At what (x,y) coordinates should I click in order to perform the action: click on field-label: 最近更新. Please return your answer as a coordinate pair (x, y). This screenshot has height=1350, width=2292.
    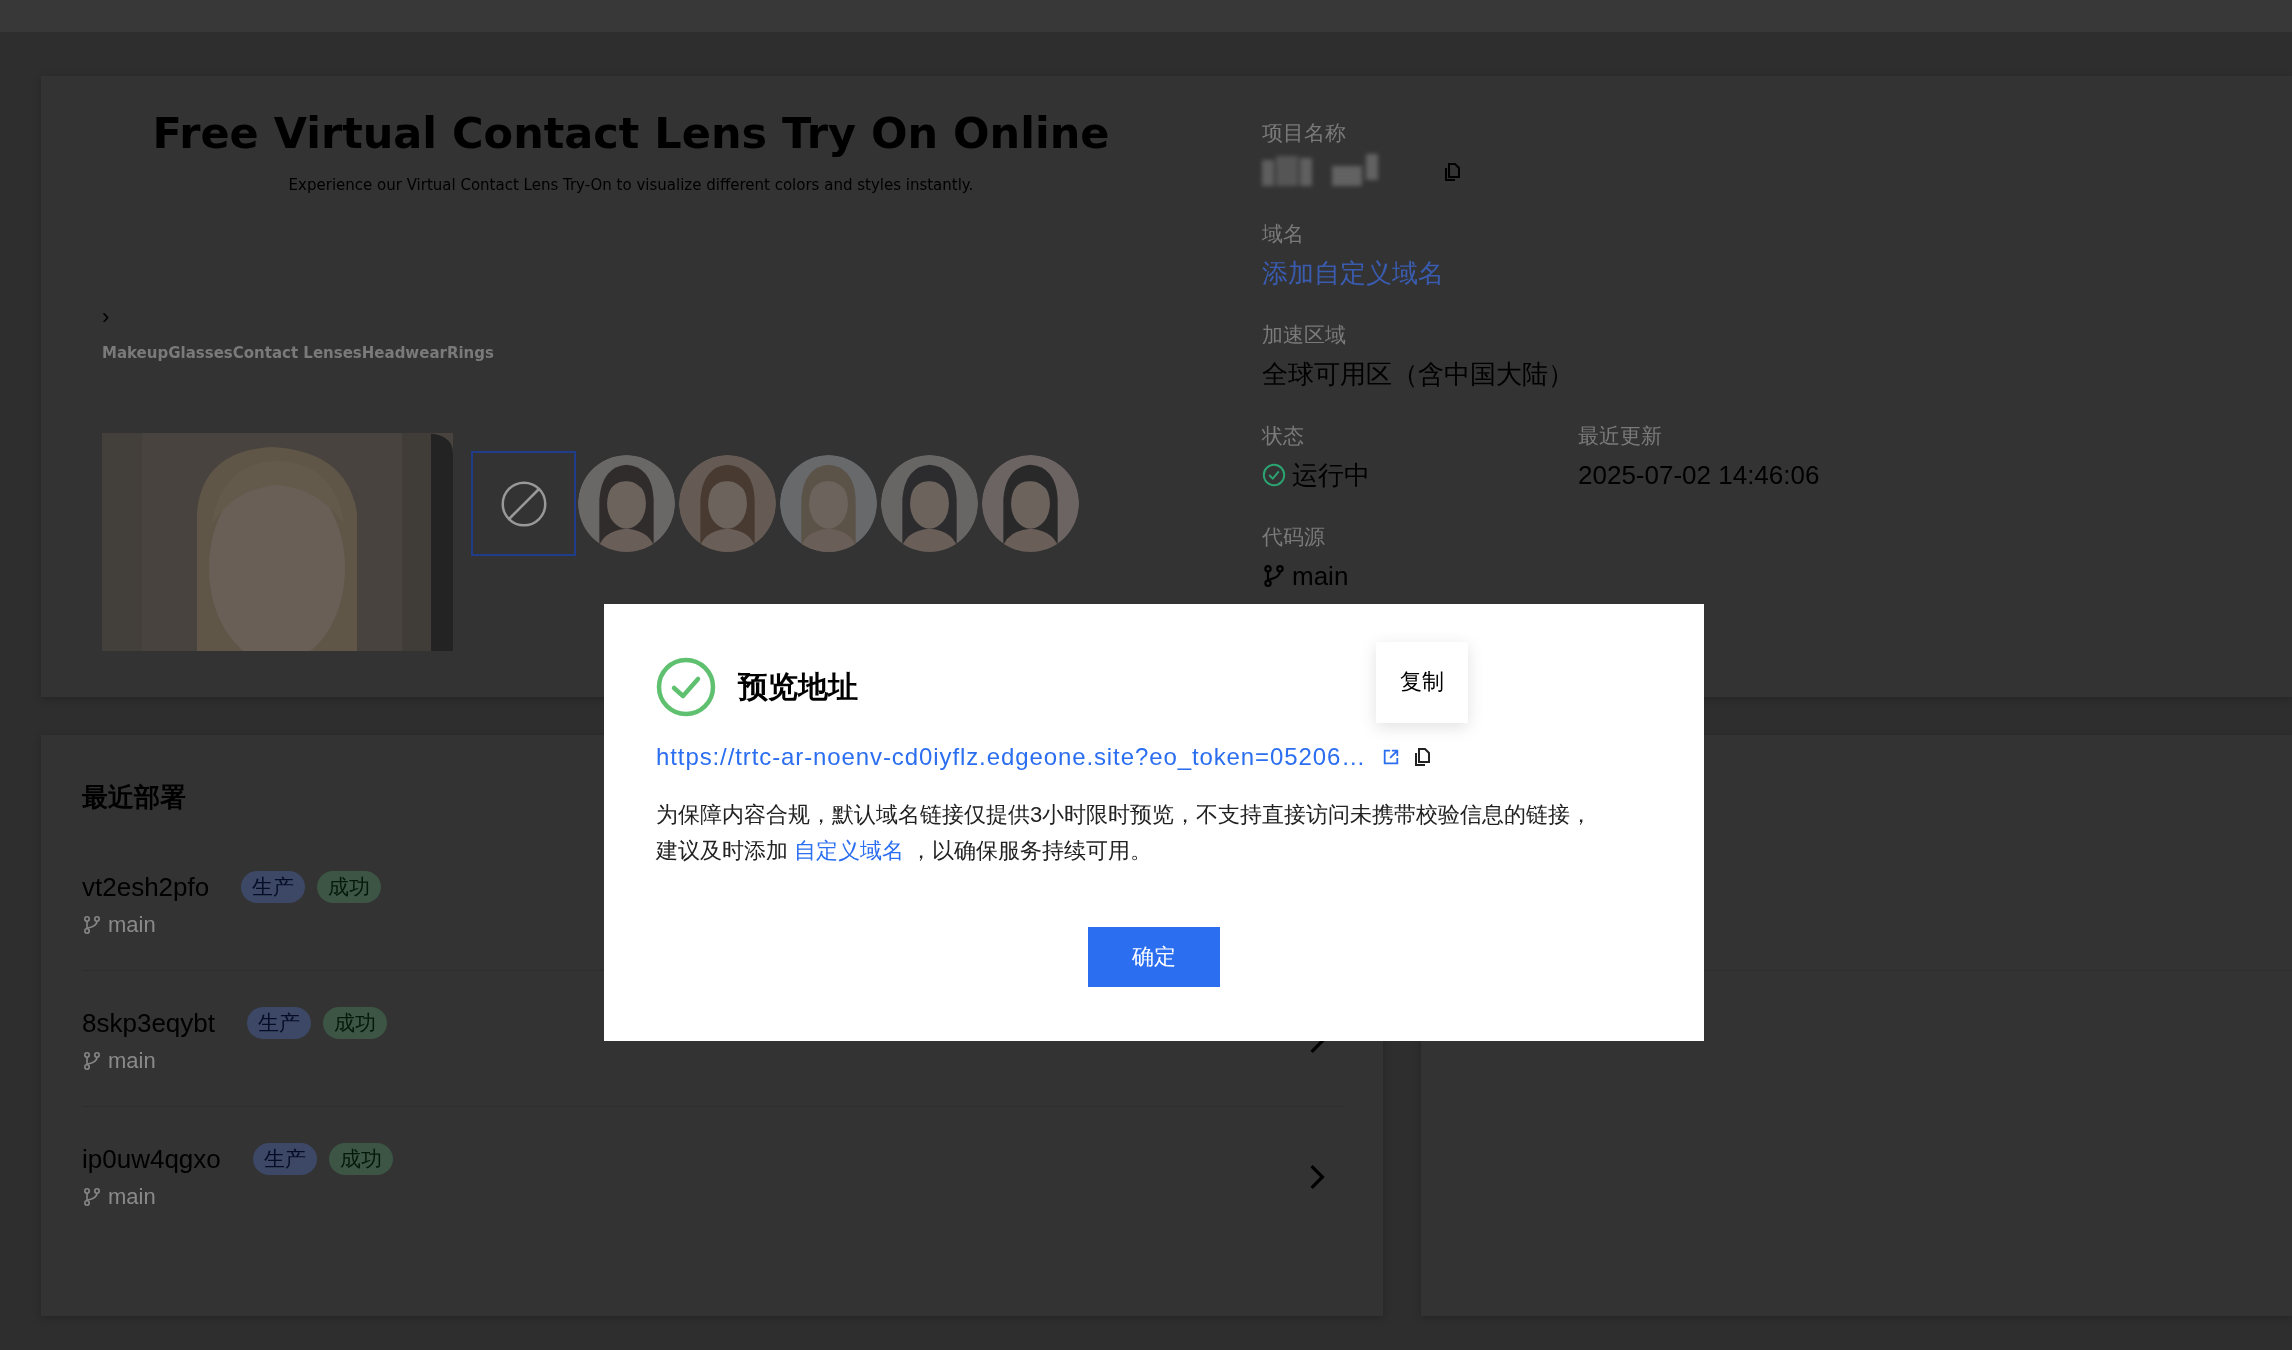
    Looking at the image, I should click on (1620, 436).